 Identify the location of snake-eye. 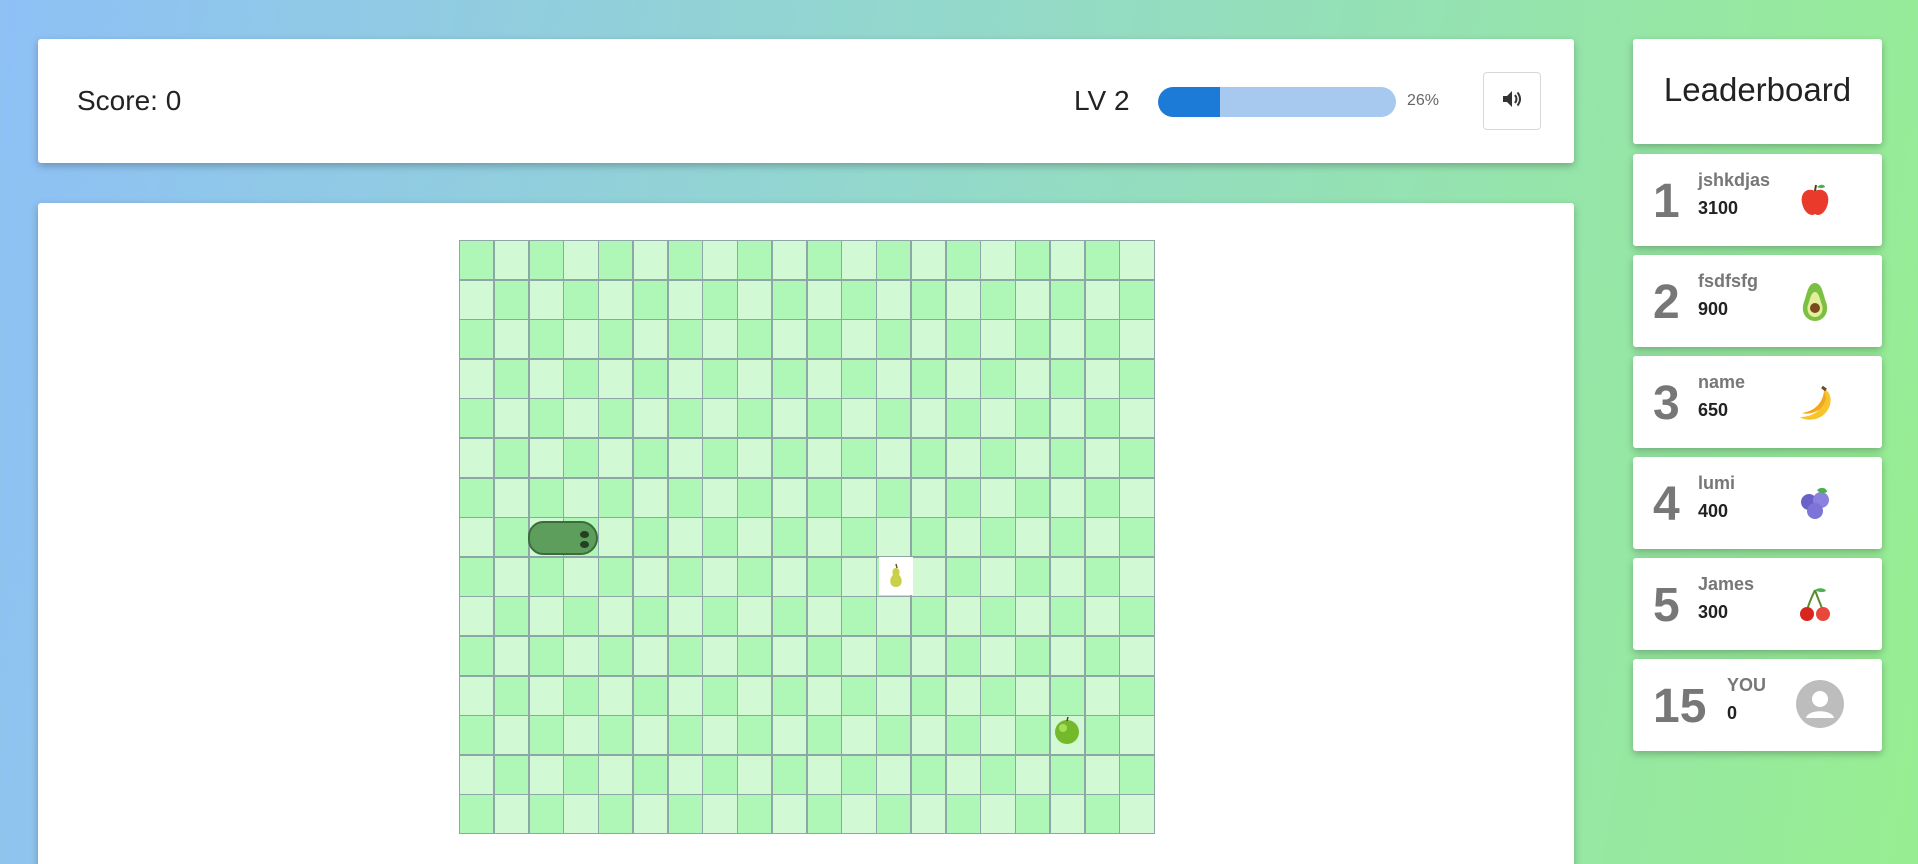
(584, 544).